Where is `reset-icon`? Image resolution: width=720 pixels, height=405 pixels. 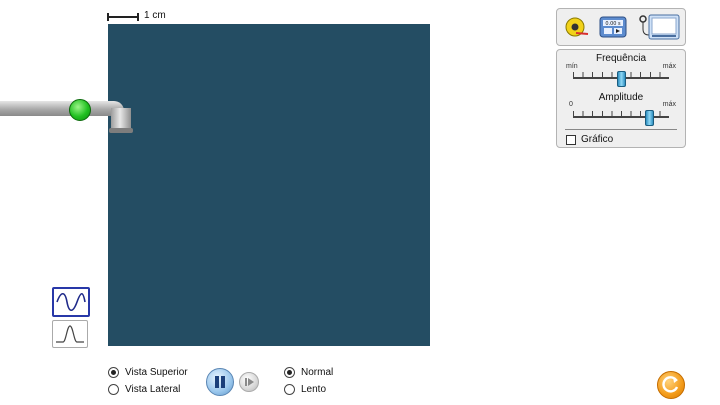 reset-icon is located at coordinates (671, 385).